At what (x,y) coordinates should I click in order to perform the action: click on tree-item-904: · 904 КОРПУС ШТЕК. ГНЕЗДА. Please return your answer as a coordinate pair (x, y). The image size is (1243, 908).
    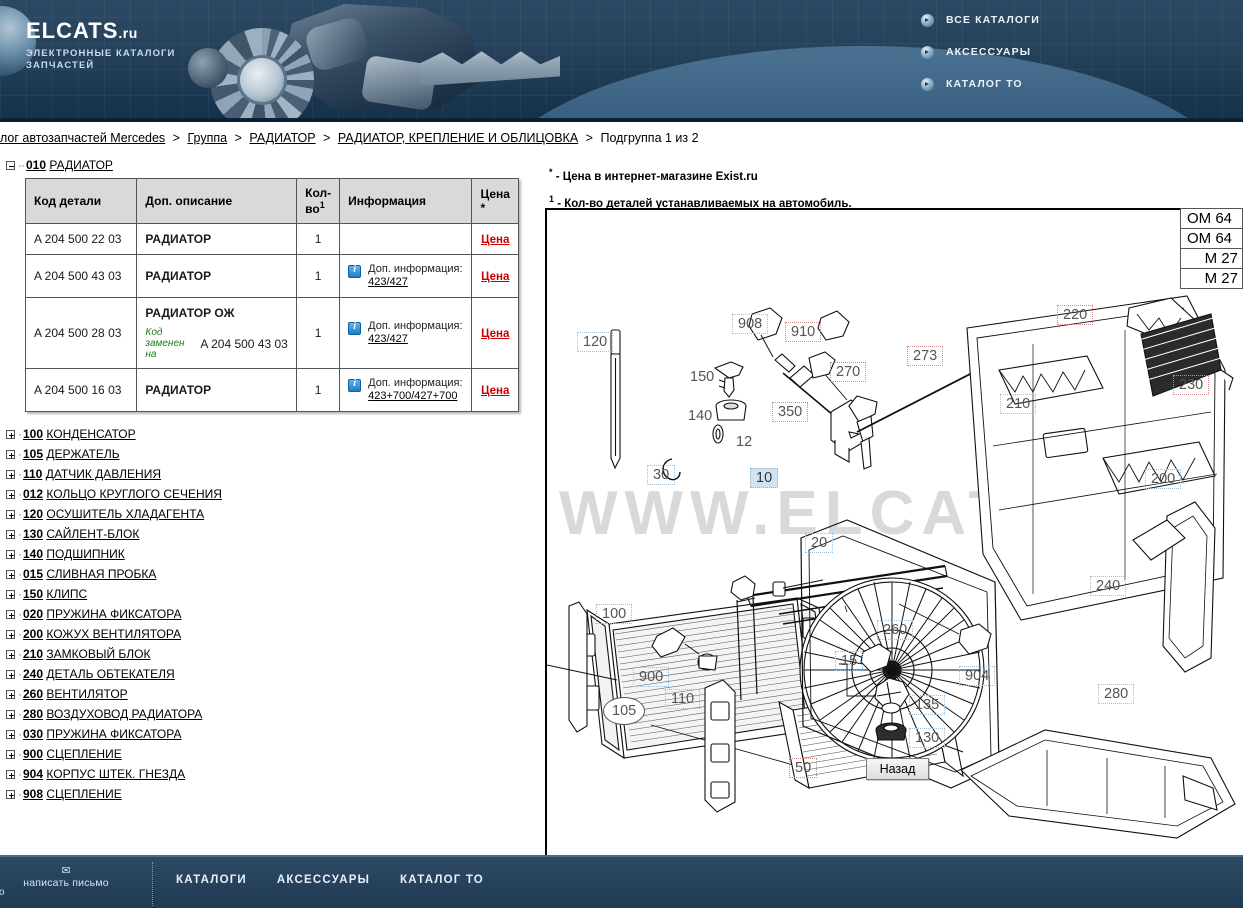
    Looking at the image, I should click on (275, 774).